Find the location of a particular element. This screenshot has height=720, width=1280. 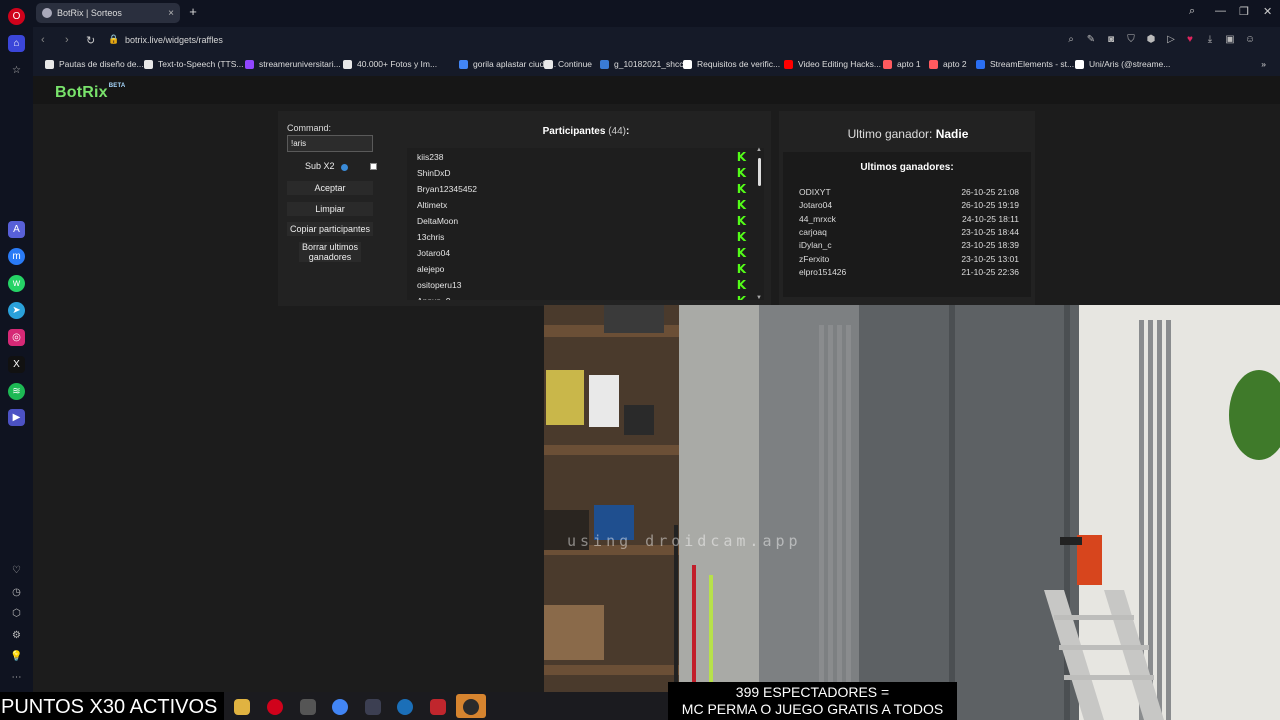

participant-row: ShinDxD K is located at coordinates (581, 172).